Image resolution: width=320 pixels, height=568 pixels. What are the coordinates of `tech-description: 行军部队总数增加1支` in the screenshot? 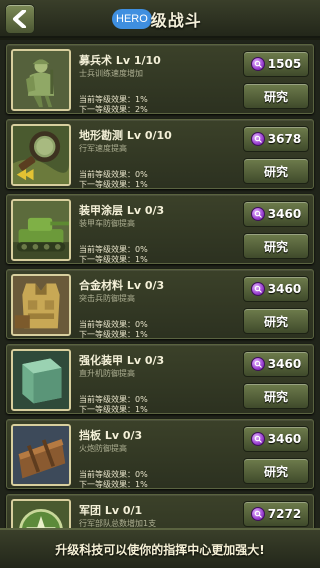 It's located at (118, 523).